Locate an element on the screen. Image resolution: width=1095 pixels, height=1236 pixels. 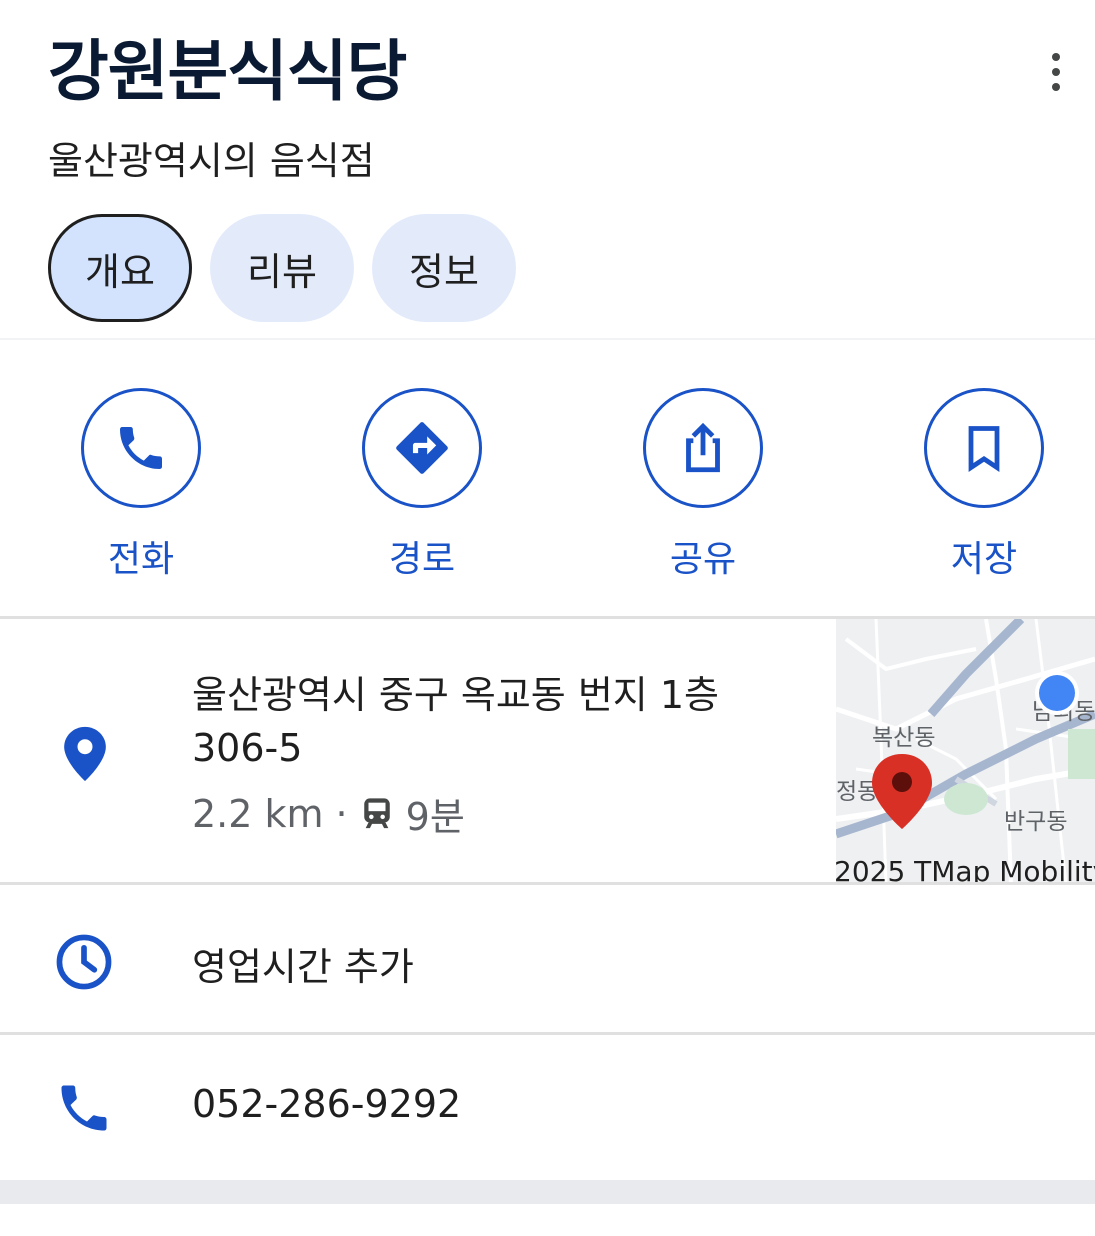
save-button: 저장 is located at coordinates (984, 485).